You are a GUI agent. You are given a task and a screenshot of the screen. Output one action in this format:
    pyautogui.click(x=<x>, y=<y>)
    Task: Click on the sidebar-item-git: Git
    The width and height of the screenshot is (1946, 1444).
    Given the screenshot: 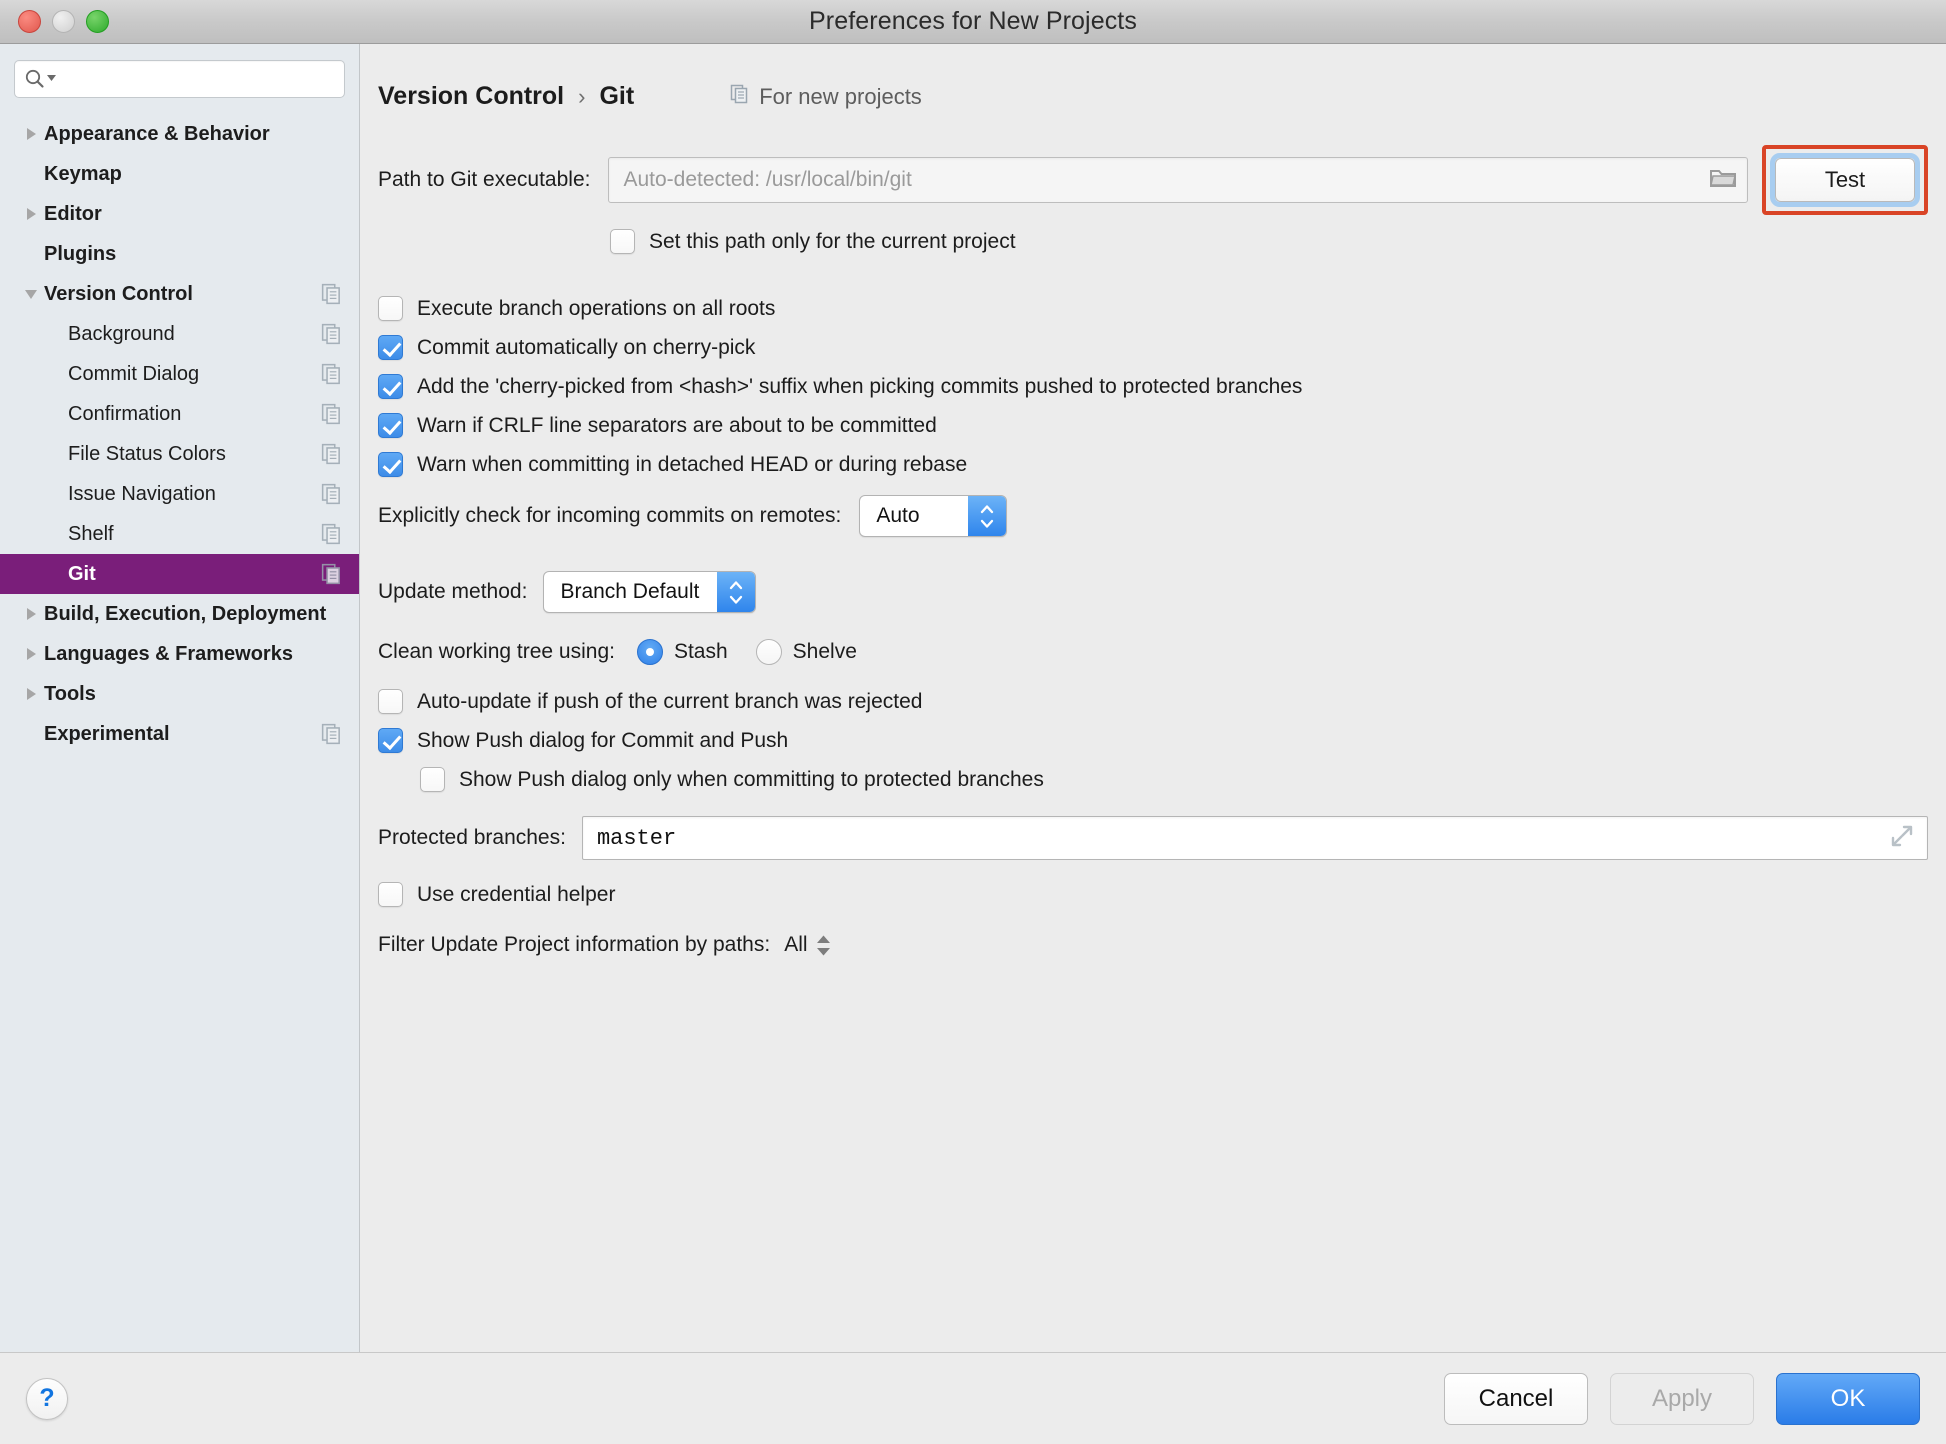 What is the action you would take?
    pyautogui.click(x=179, y=574)
    